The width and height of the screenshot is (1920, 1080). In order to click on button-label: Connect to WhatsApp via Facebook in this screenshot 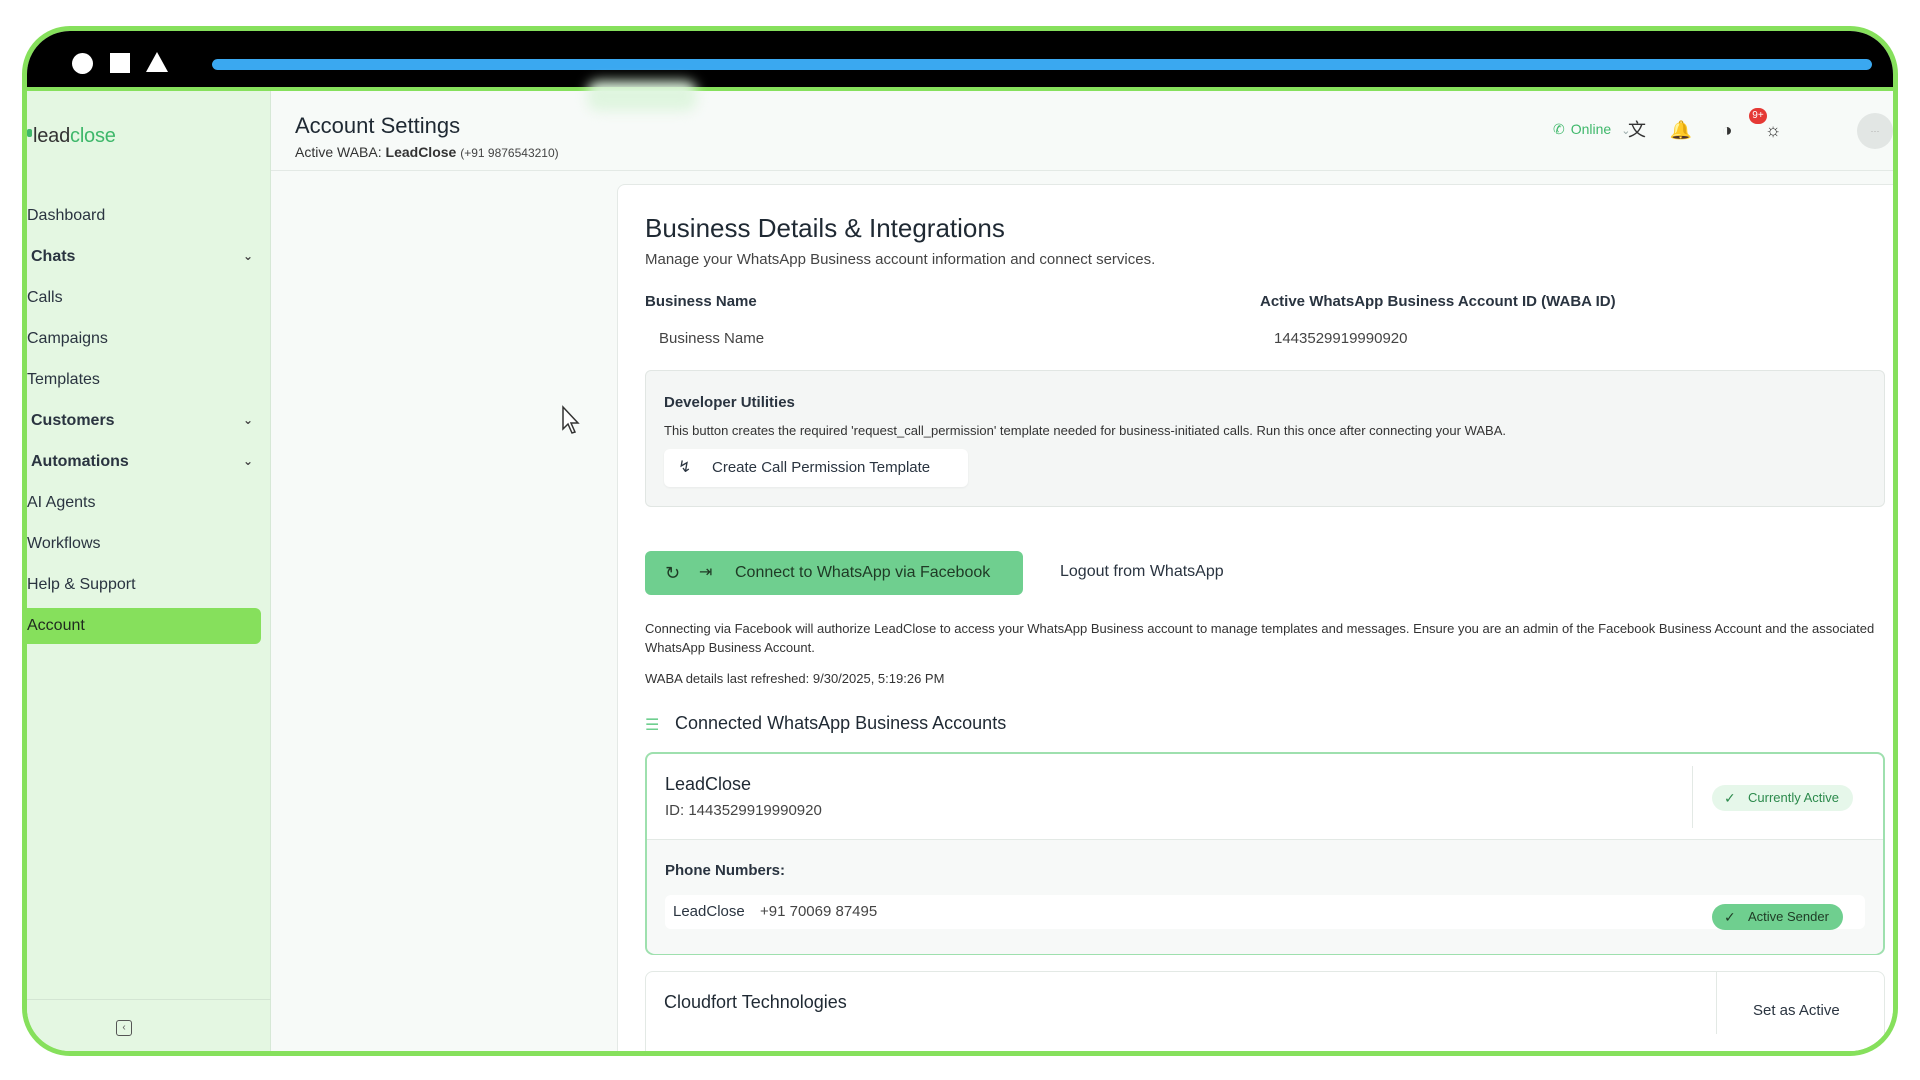, I will do `click(863, 572)`.